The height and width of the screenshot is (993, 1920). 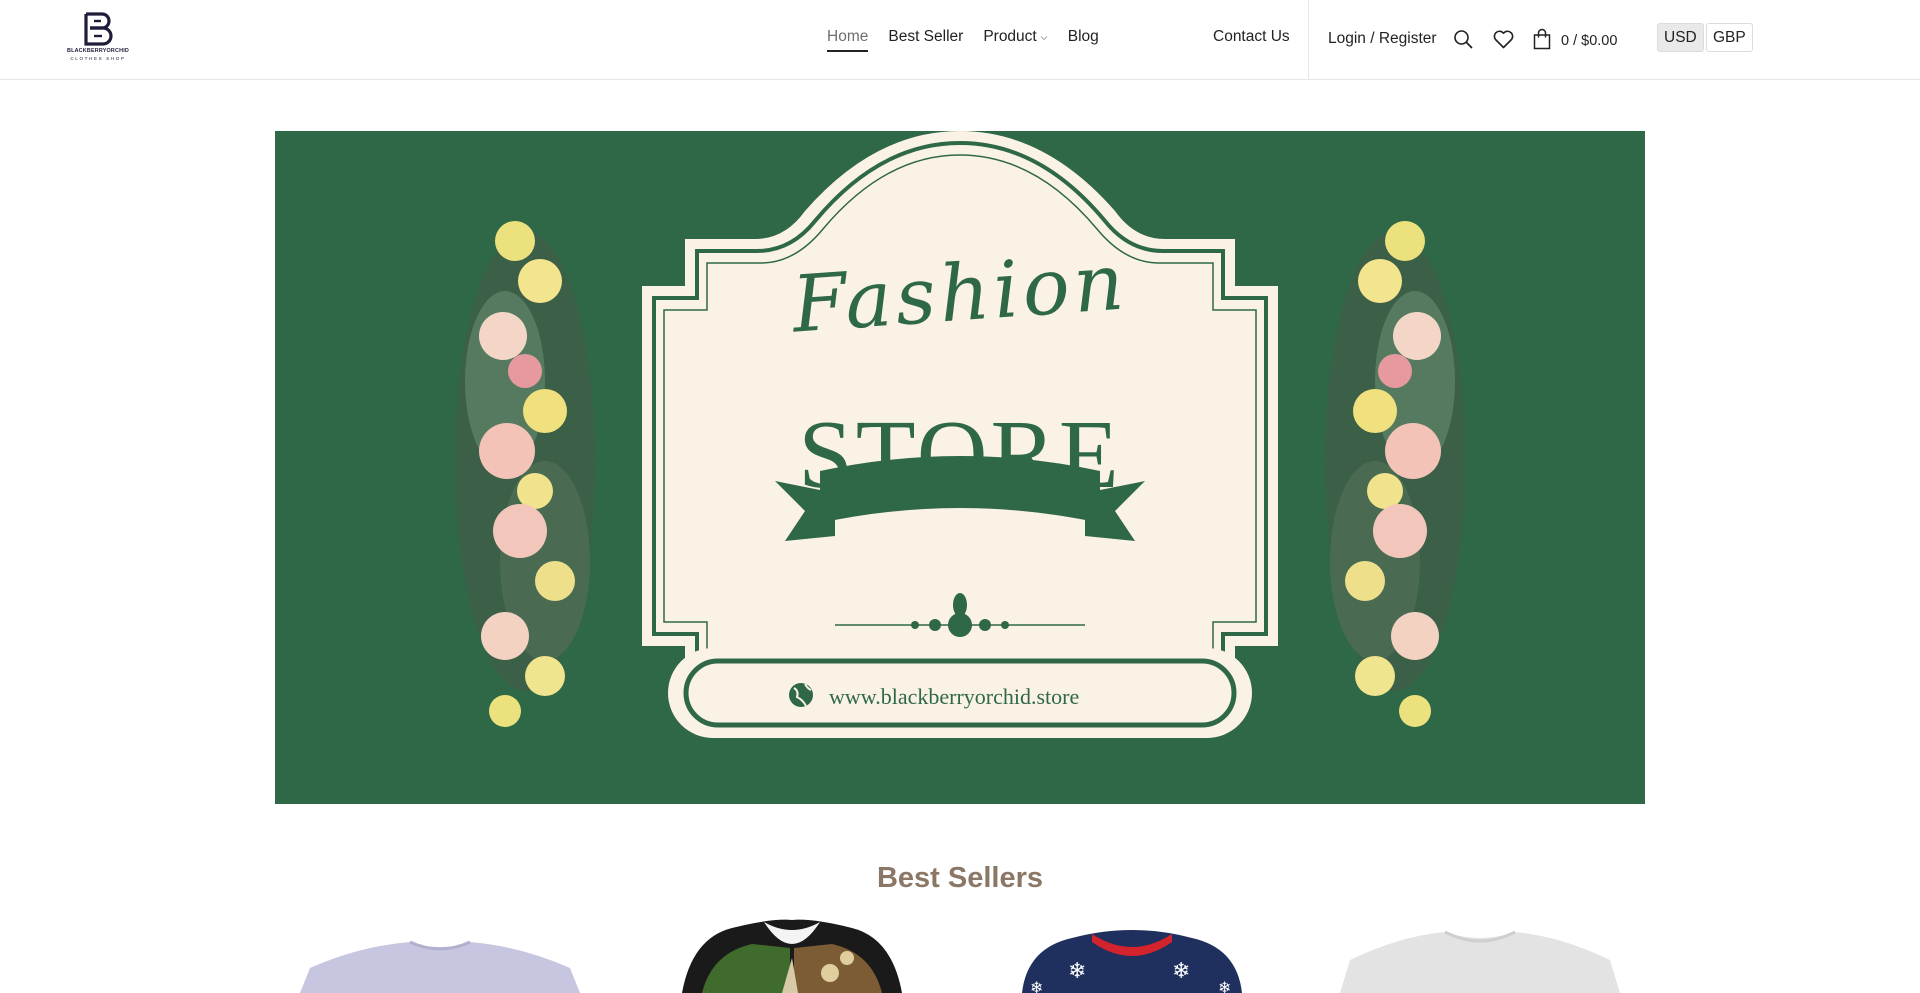 I want to click on currency-usd-button: USD, so click(x=1680, y=37).